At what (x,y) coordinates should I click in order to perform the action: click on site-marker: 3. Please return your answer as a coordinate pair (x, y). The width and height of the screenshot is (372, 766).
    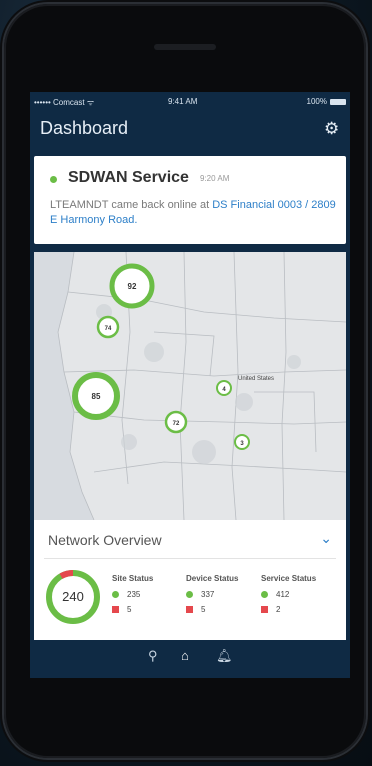
    Looking at the image, I should click on (242, 442).